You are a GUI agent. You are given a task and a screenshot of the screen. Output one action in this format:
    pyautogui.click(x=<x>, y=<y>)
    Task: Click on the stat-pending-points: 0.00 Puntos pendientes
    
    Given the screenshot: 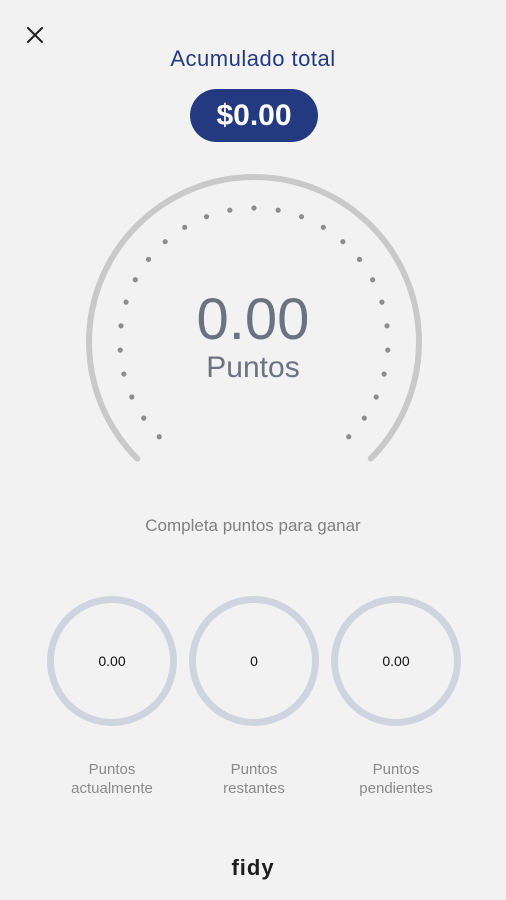 What is the action you would take?
    pyautogui.click(x=396, y=697)
    